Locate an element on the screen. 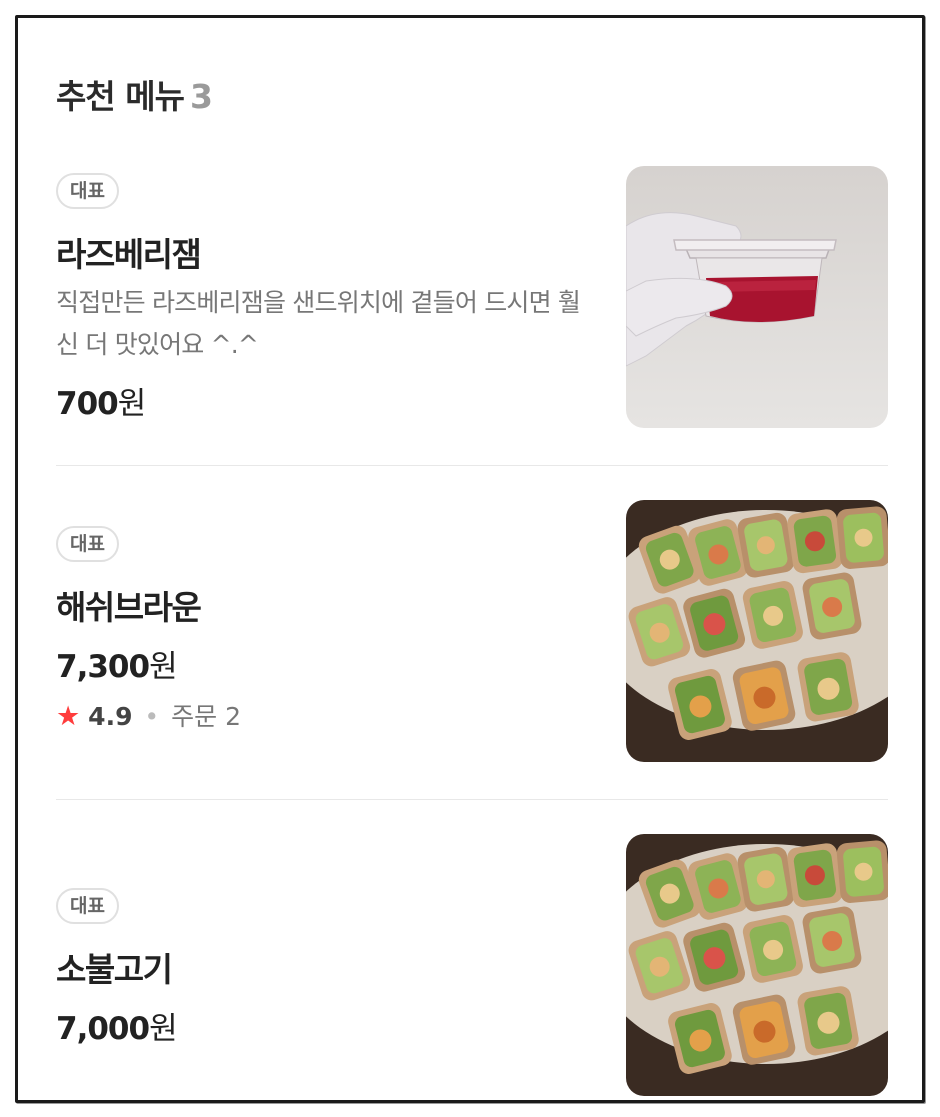 This screenshot has height=1117, width=940. order-count: 주문 2 is located at coordinates (206, 716).